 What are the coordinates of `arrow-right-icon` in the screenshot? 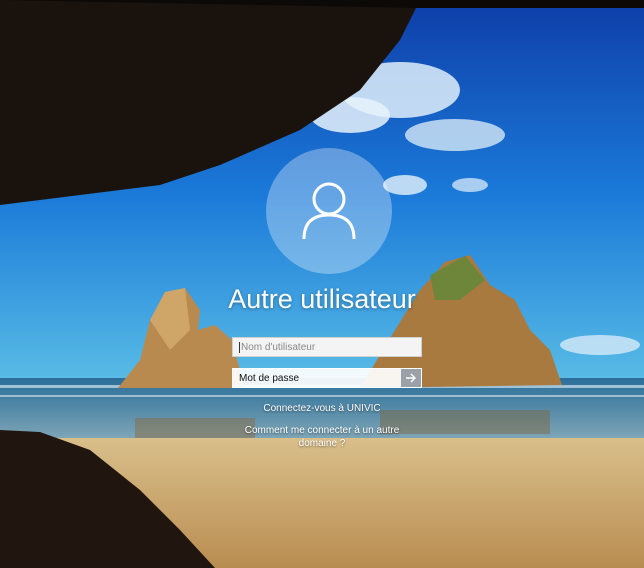 It's located at (411, 378).